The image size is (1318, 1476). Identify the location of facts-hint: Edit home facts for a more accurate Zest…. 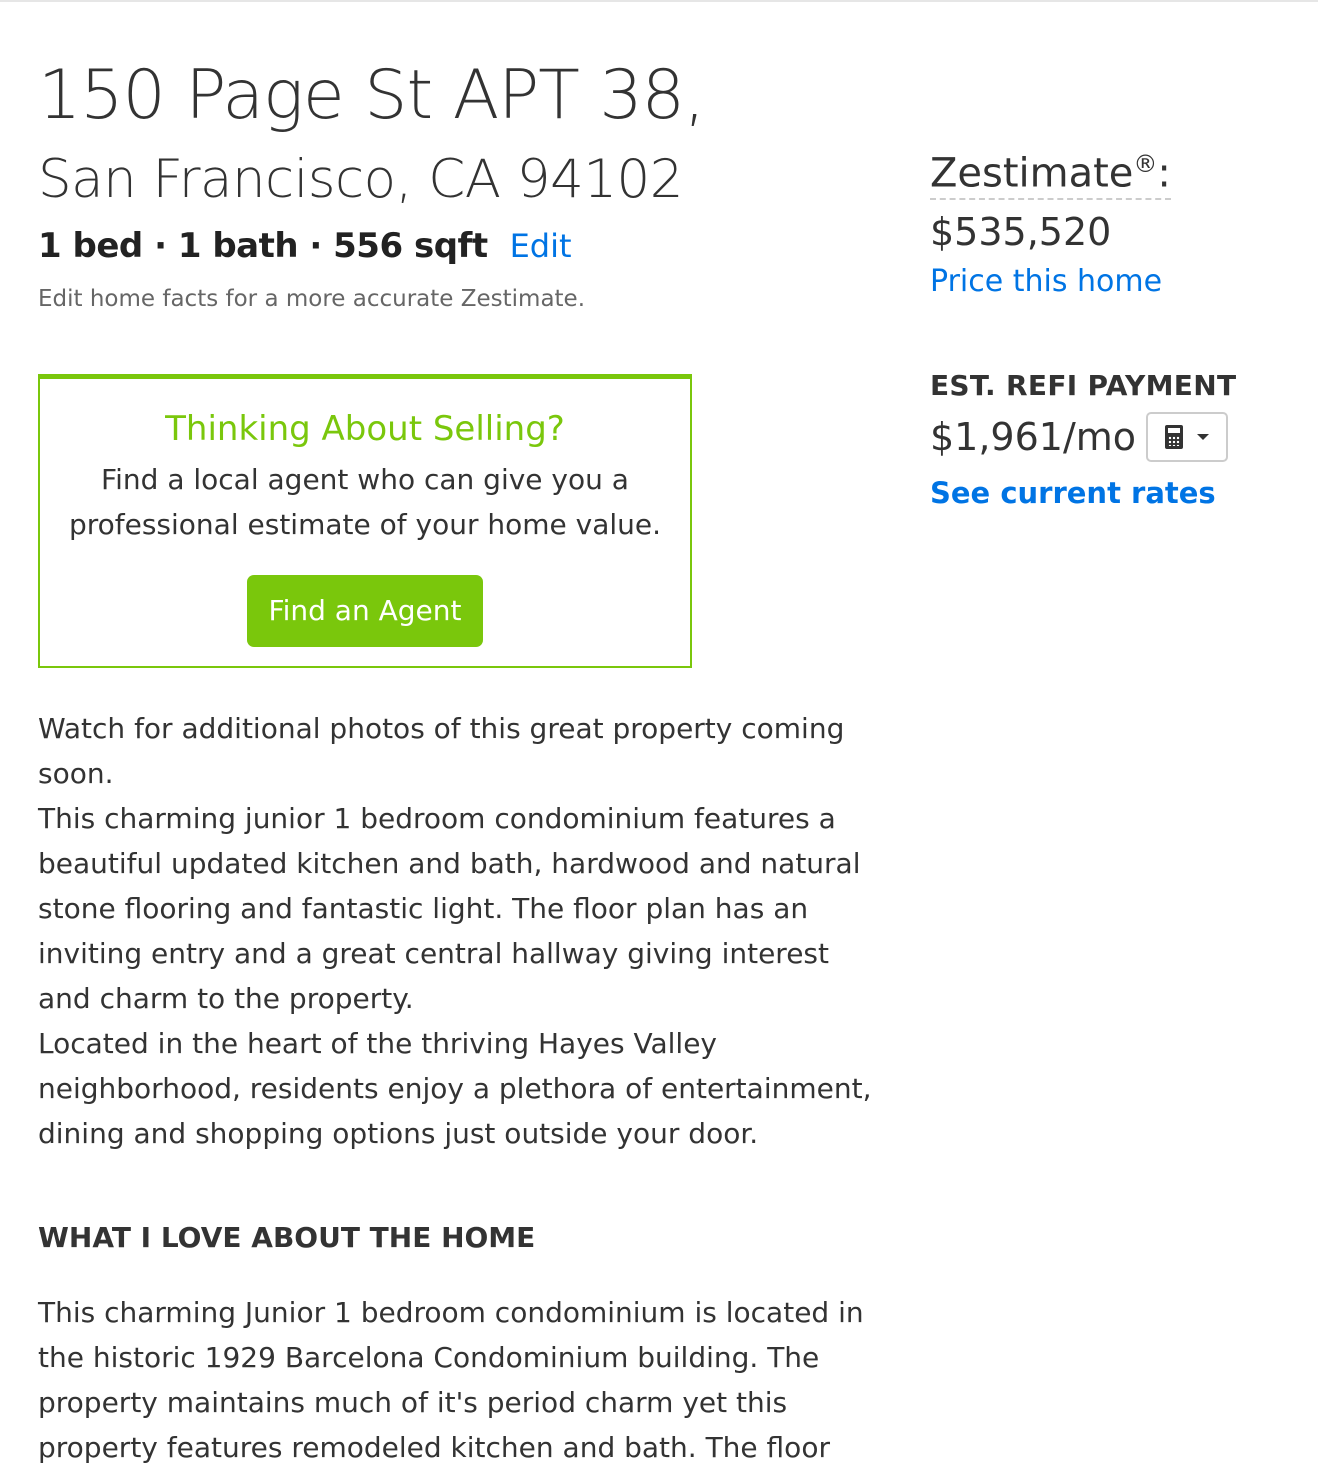
(312, 299).